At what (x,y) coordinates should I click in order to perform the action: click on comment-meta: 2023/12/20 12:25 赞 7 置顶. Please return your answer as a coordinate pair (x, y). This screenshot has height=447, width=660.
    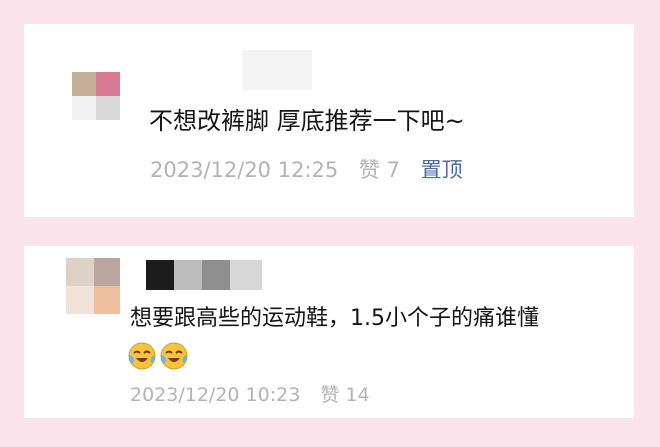
    Looking at the image, I should click on (313, 169).